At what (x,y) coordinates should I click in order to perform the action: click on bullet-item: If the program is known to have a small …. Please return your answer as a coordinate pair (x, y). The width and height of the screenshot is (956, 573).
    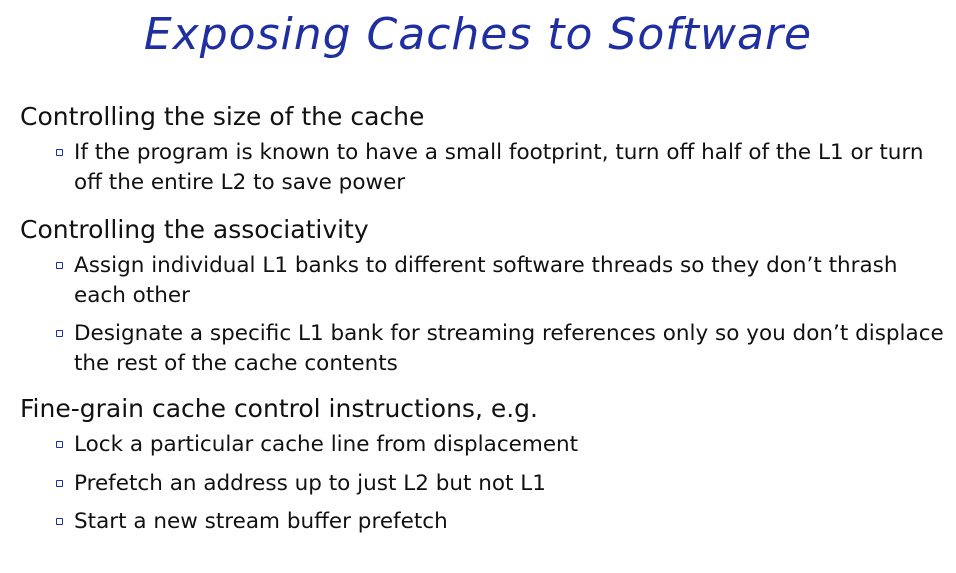
    Looking at the image, I should click on (503, 167).